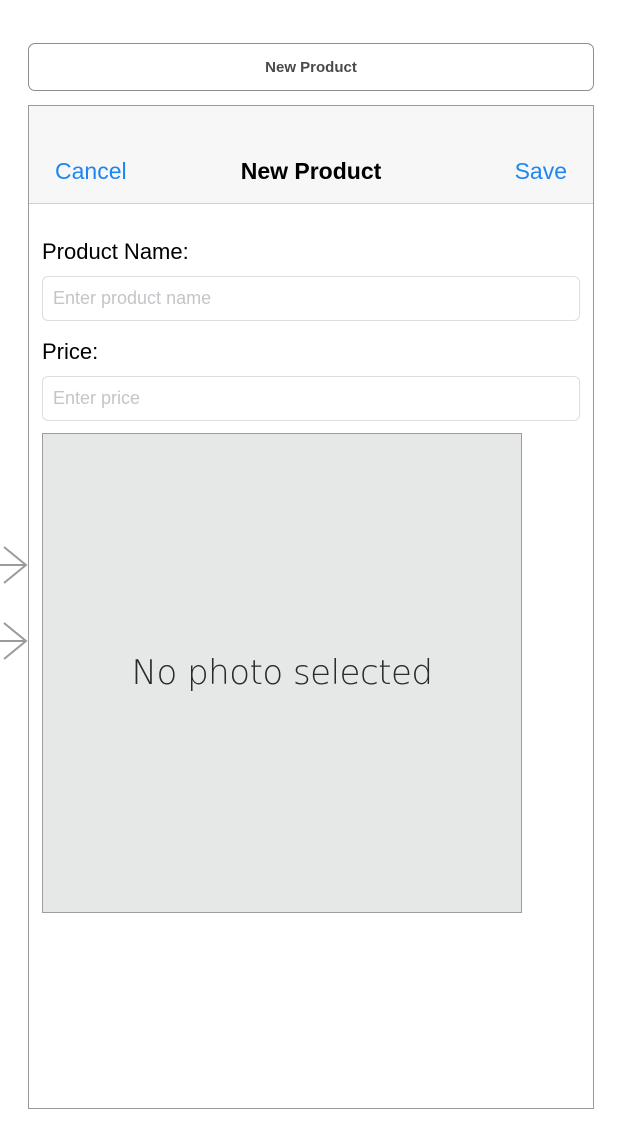  I want to click on price-input, so click(311, 398).